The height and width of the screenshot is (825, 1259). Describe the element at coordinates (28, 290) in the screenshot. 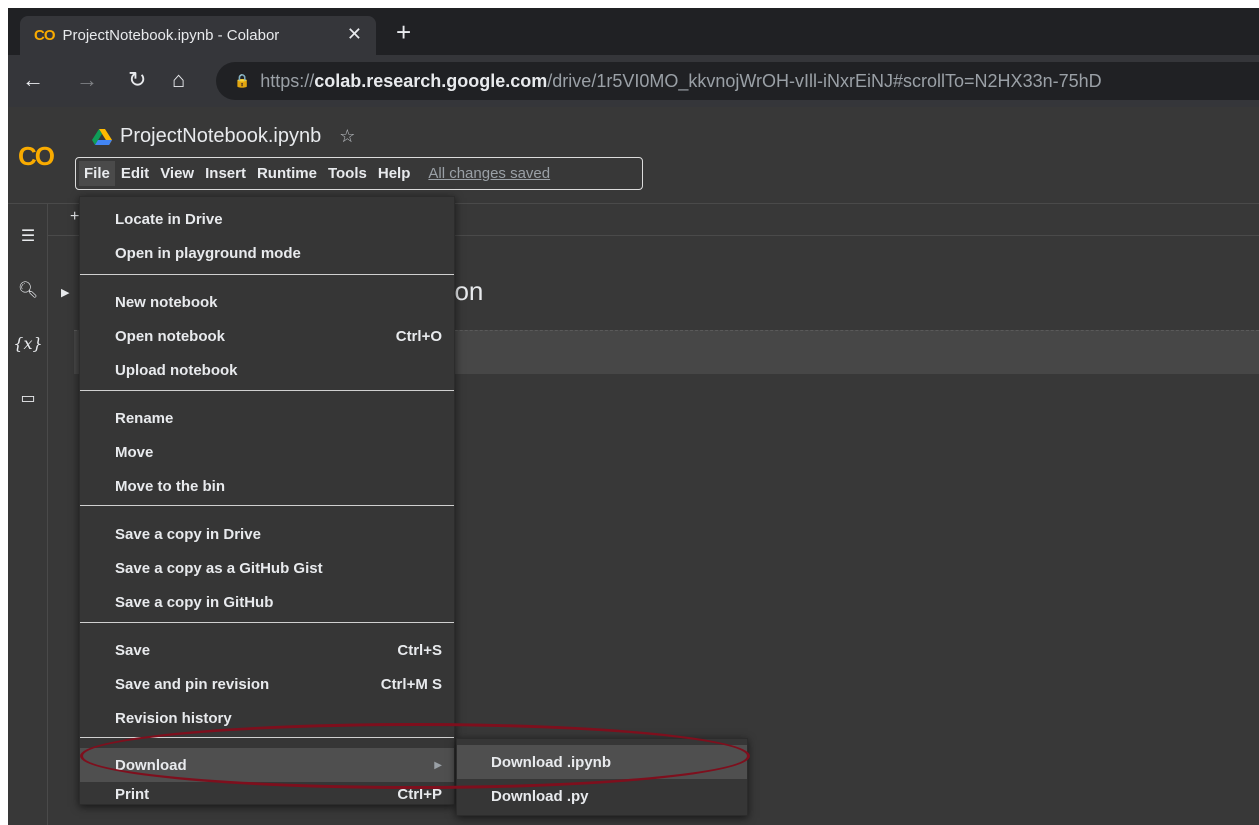

I see `search-icon: 🔍︎` at that location.